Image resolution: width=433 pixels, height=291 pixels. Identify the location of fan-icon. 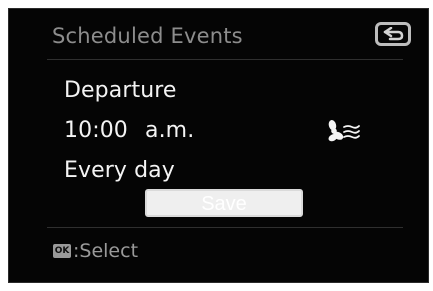
(341, 131).